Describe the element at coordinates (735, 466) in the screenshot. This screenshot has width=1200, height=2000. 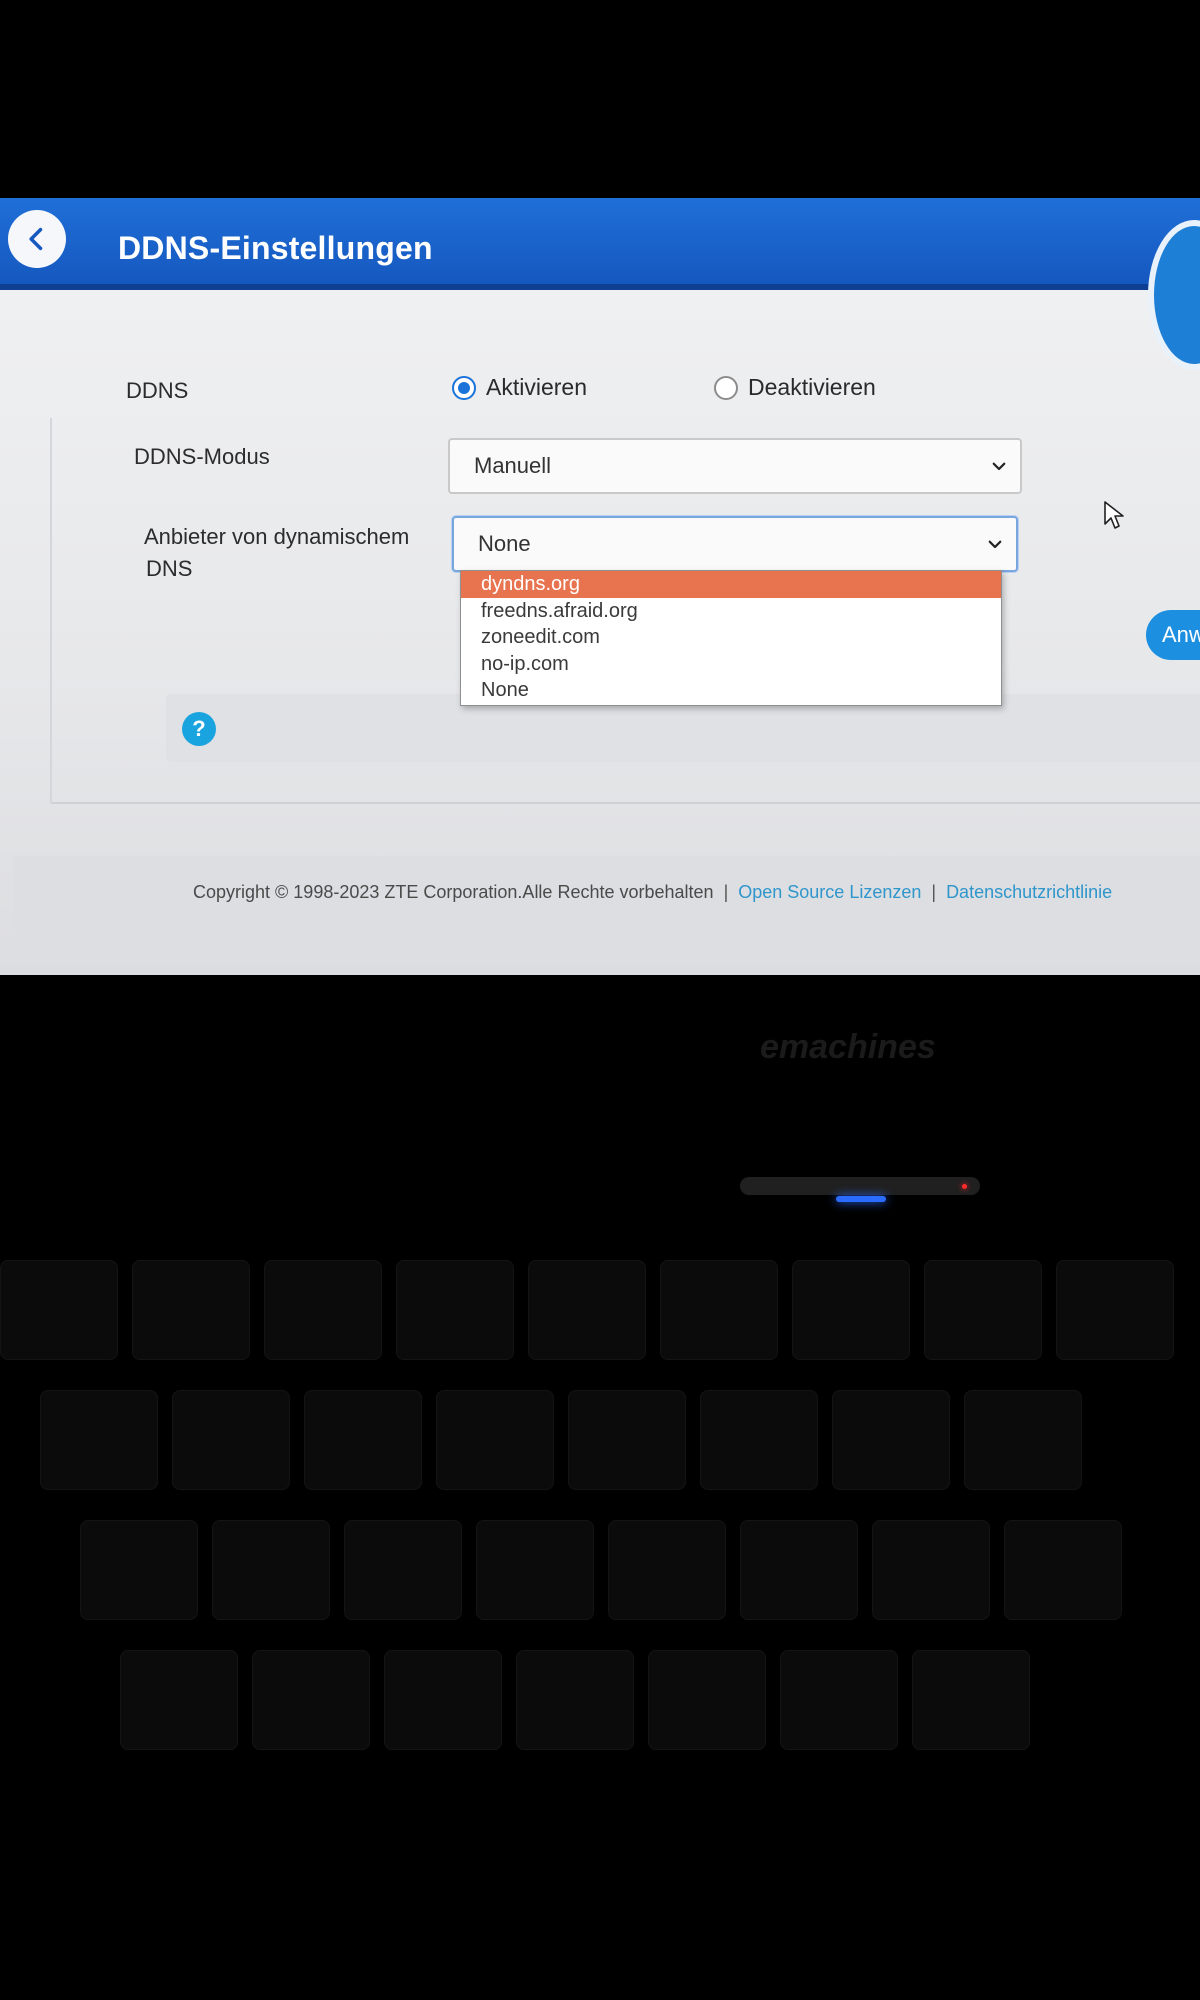
I see `ddns-mode-select: Manuell` at that location.